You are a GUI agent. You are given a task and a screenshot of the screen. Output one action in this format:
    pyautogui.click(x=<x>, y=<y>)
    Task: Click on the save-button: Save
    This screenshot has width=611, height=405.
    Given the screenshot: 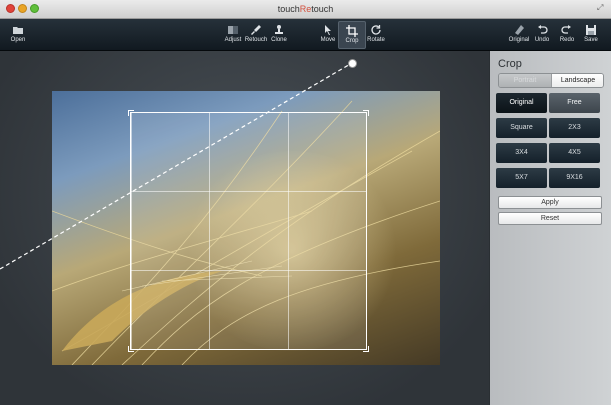 What is the action you would take?
    pyautogui.click(x=591, y=35)
    